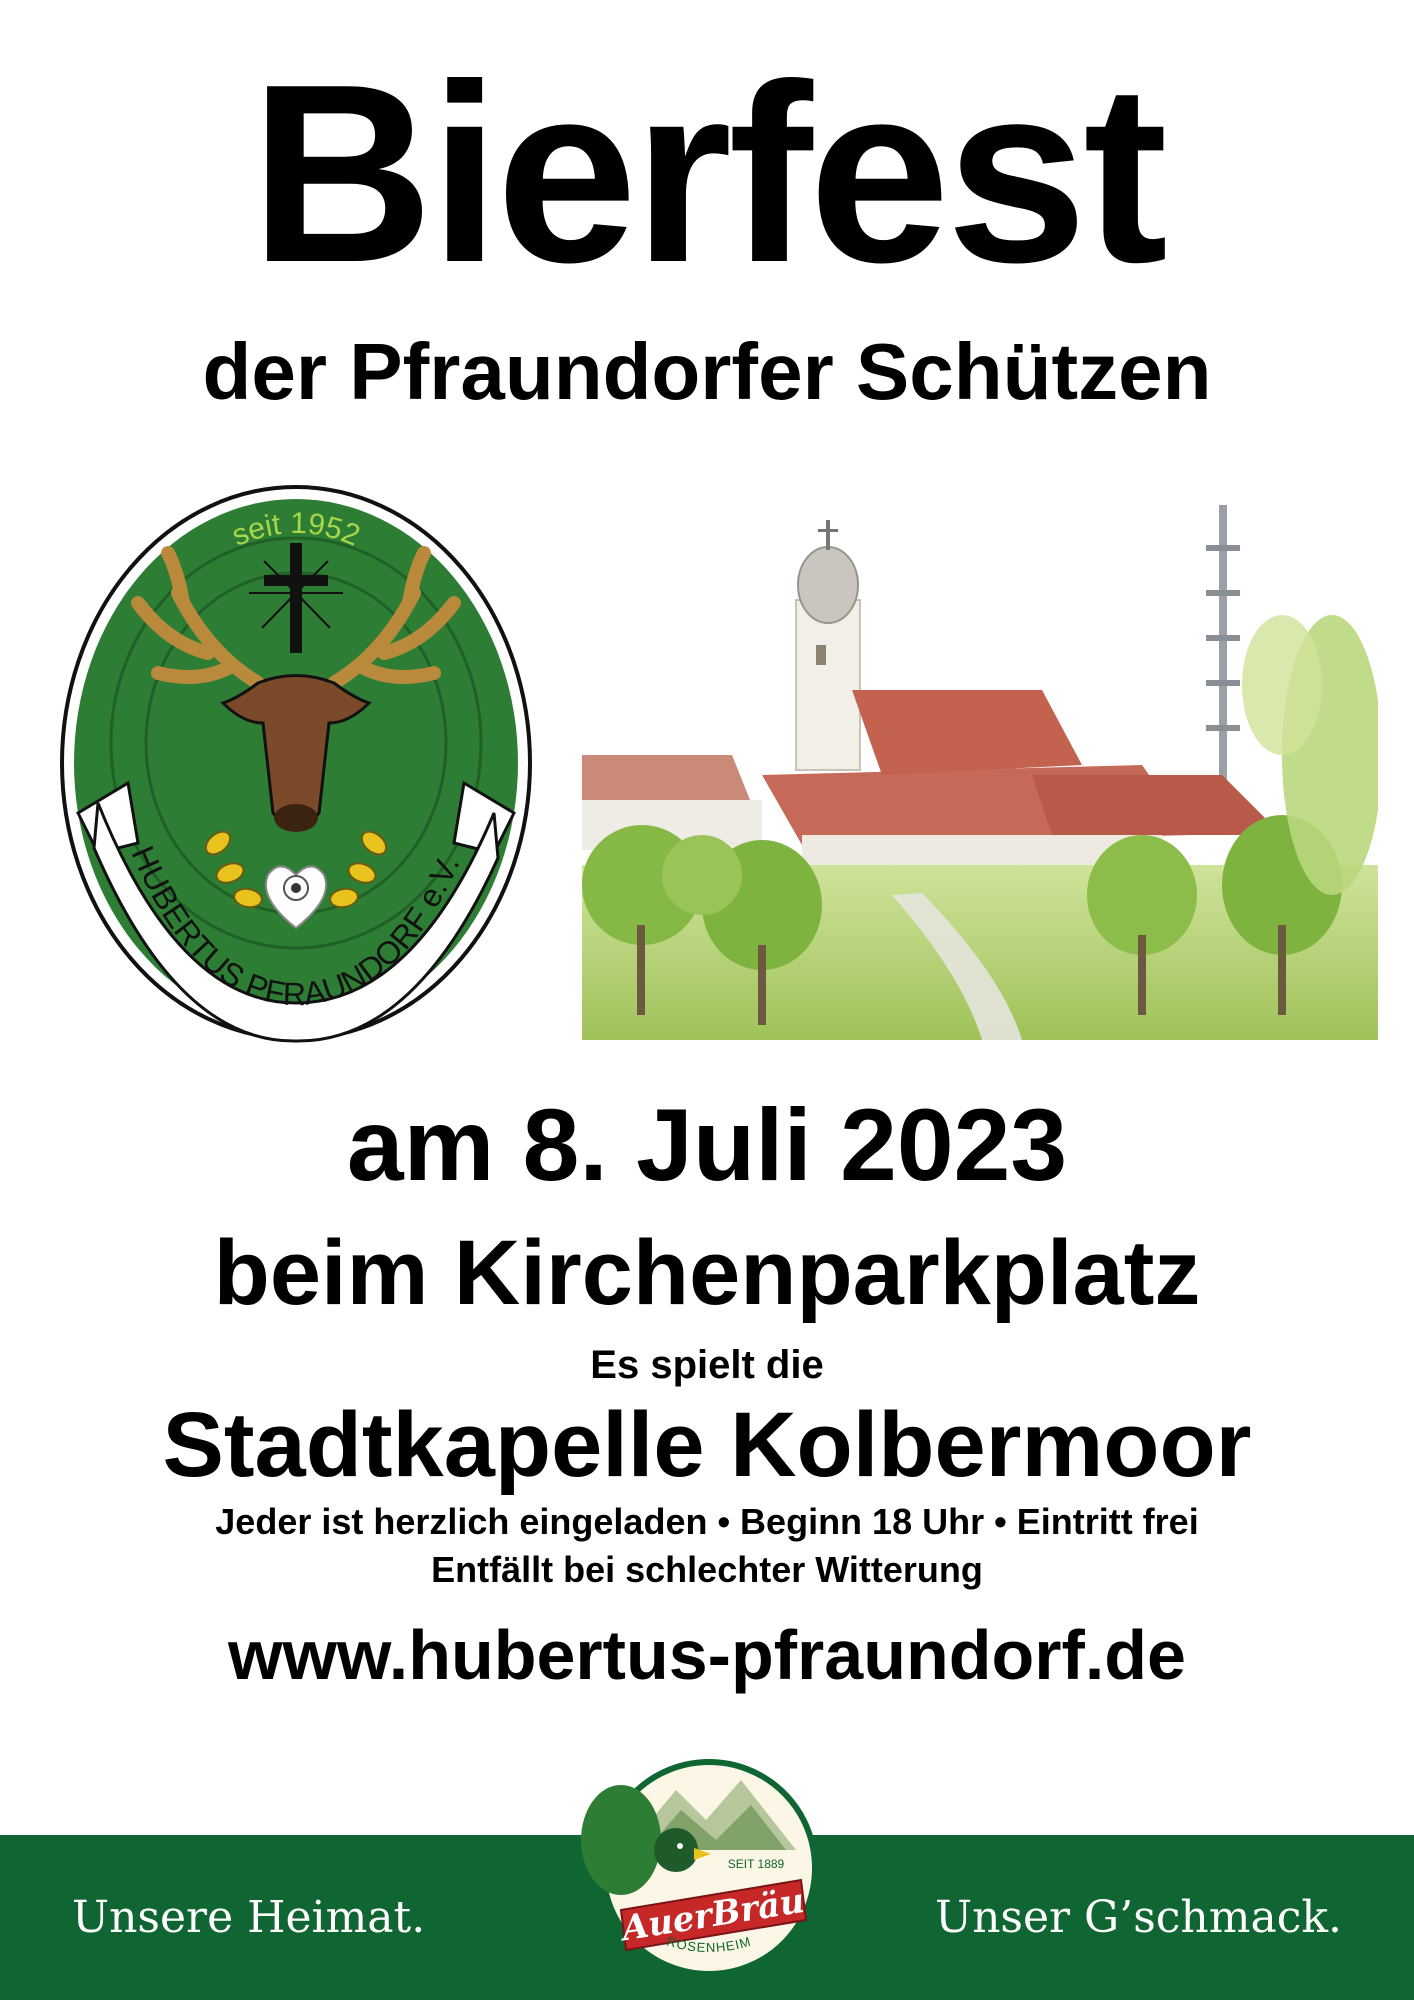 Image resolution: width=1414 pixels, height=2000 pixels. I want to click on event-location: beim Kirchenparkplatz, so click(707, 1273).